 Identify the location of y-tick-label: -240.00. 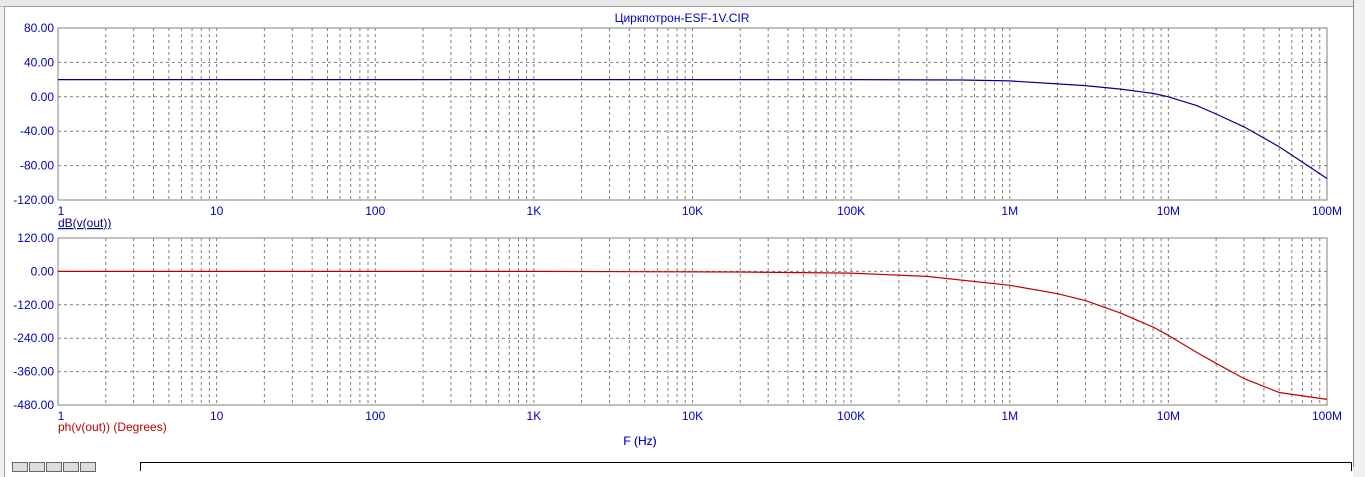
(33, 338).